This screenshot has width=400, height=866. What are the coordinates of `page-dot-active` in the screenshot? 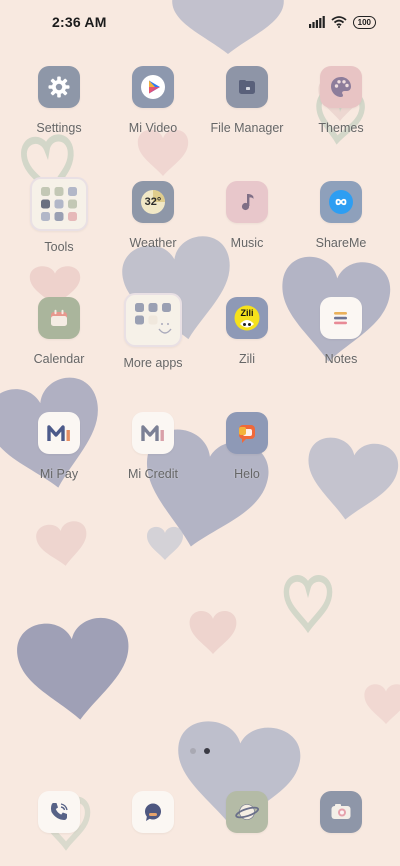 It's located at (207, 751).